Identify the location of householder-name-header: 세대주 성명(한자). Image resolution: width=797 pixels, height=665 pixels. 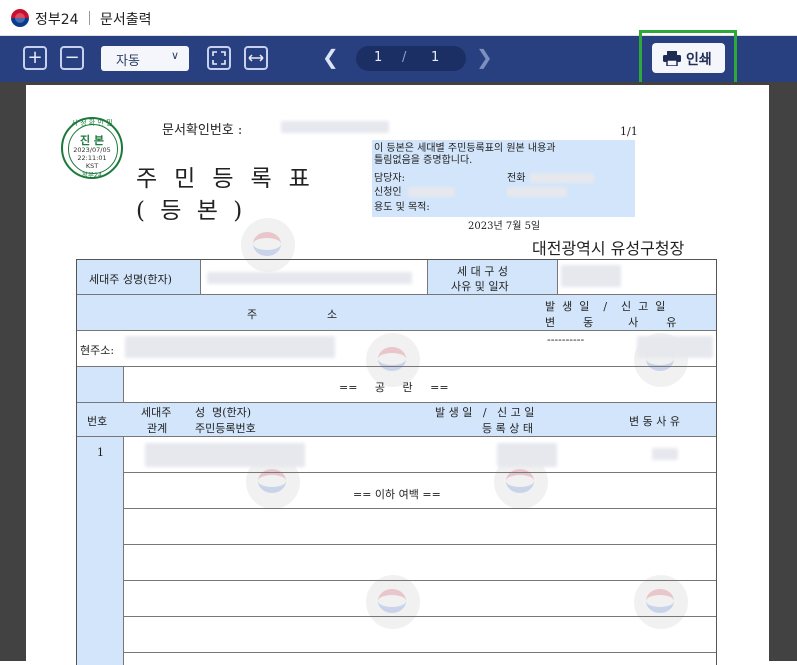
(130, 279).